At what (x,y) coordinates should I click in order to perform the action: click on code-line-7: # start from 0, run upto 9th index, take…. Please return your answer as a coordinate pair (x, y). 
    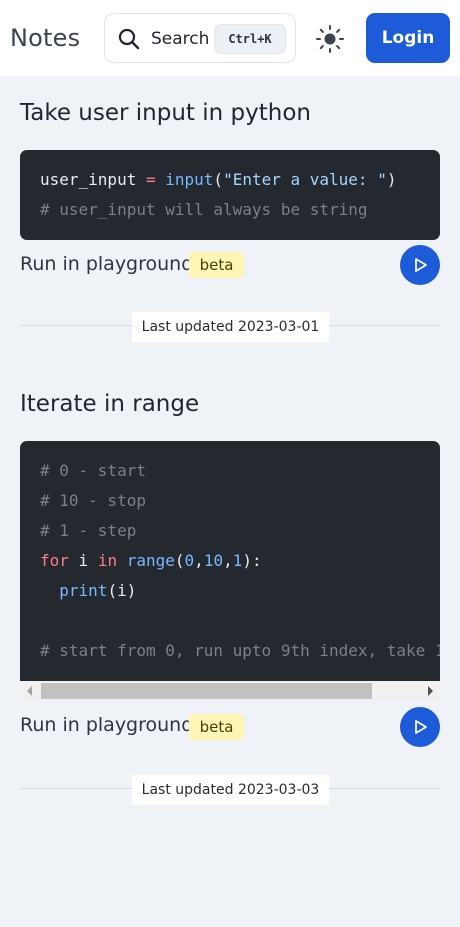
    Looking at the image, I should click on (240, 650).